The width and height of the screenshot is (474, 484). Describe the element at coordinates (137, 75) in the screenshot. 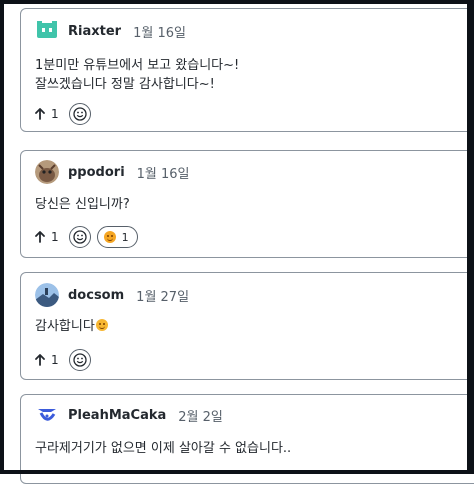

I see `comment-body: 1분미만 유튜브에서 보고 왔습니다~! 잘쓰겠습니다 정말 감사합니다~!` at that location.